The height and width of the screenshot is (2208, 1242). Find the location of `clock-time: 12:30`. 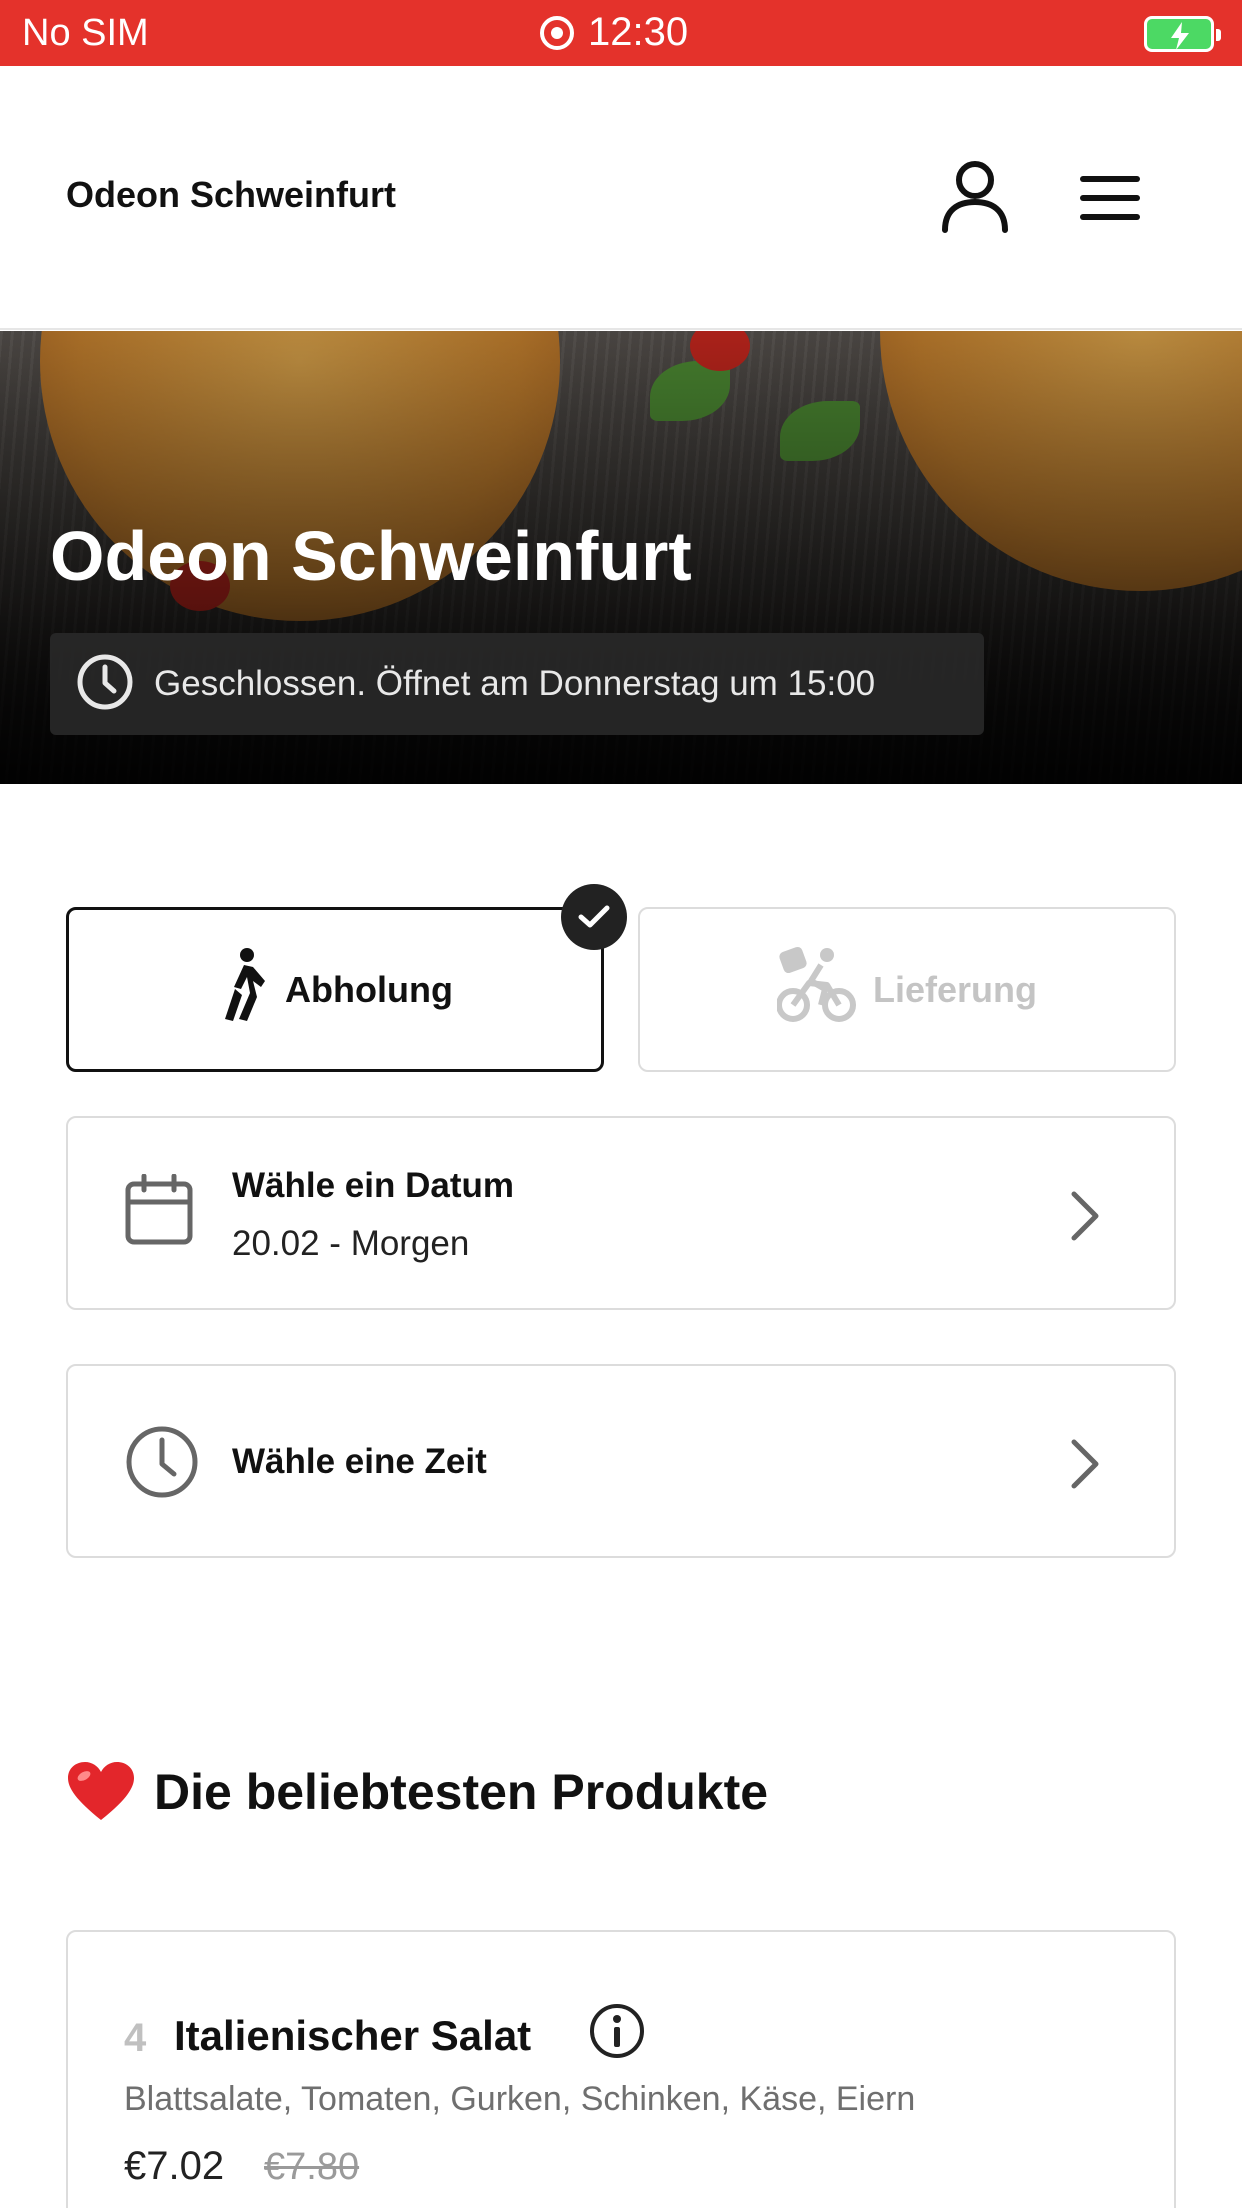

clock-time: 12:30 is located at coordinates (638, 32).